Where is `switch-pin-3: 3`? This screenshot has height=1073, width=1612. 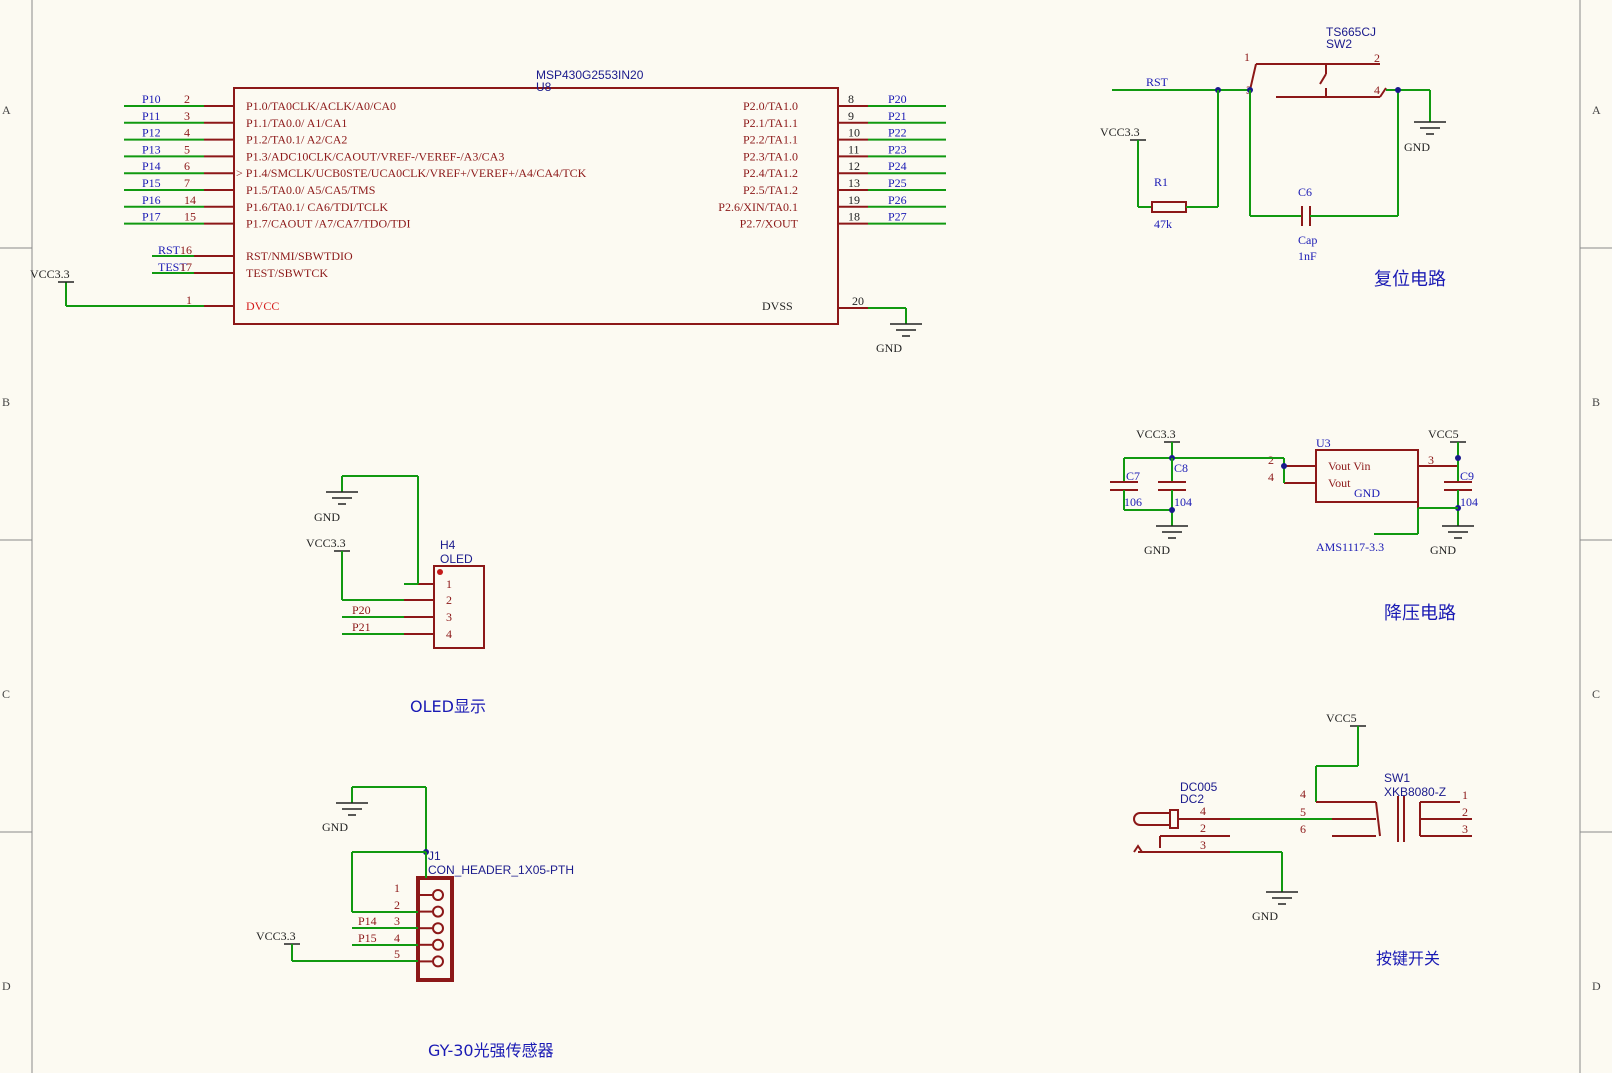
switch-pin-3: 3 is located at coordinates (1465, 829).